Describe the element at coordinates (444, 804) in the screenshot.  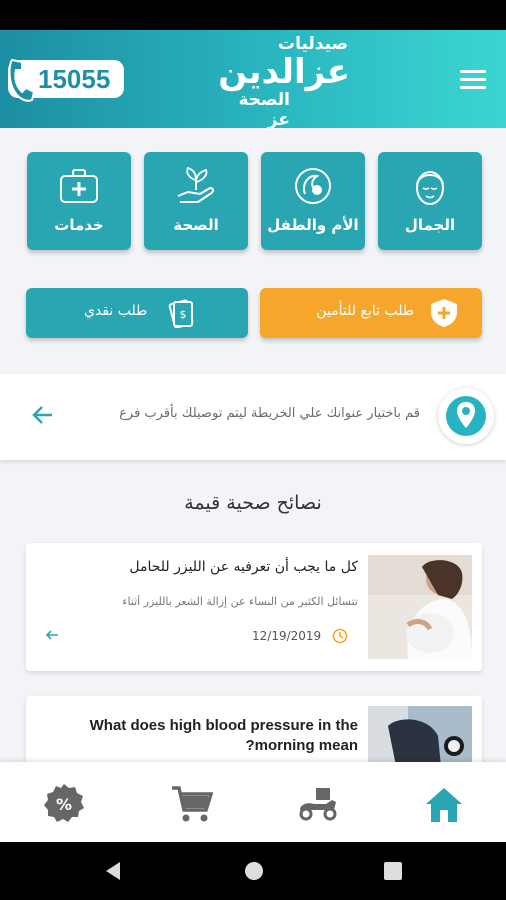
I see `home-icon` at that location.